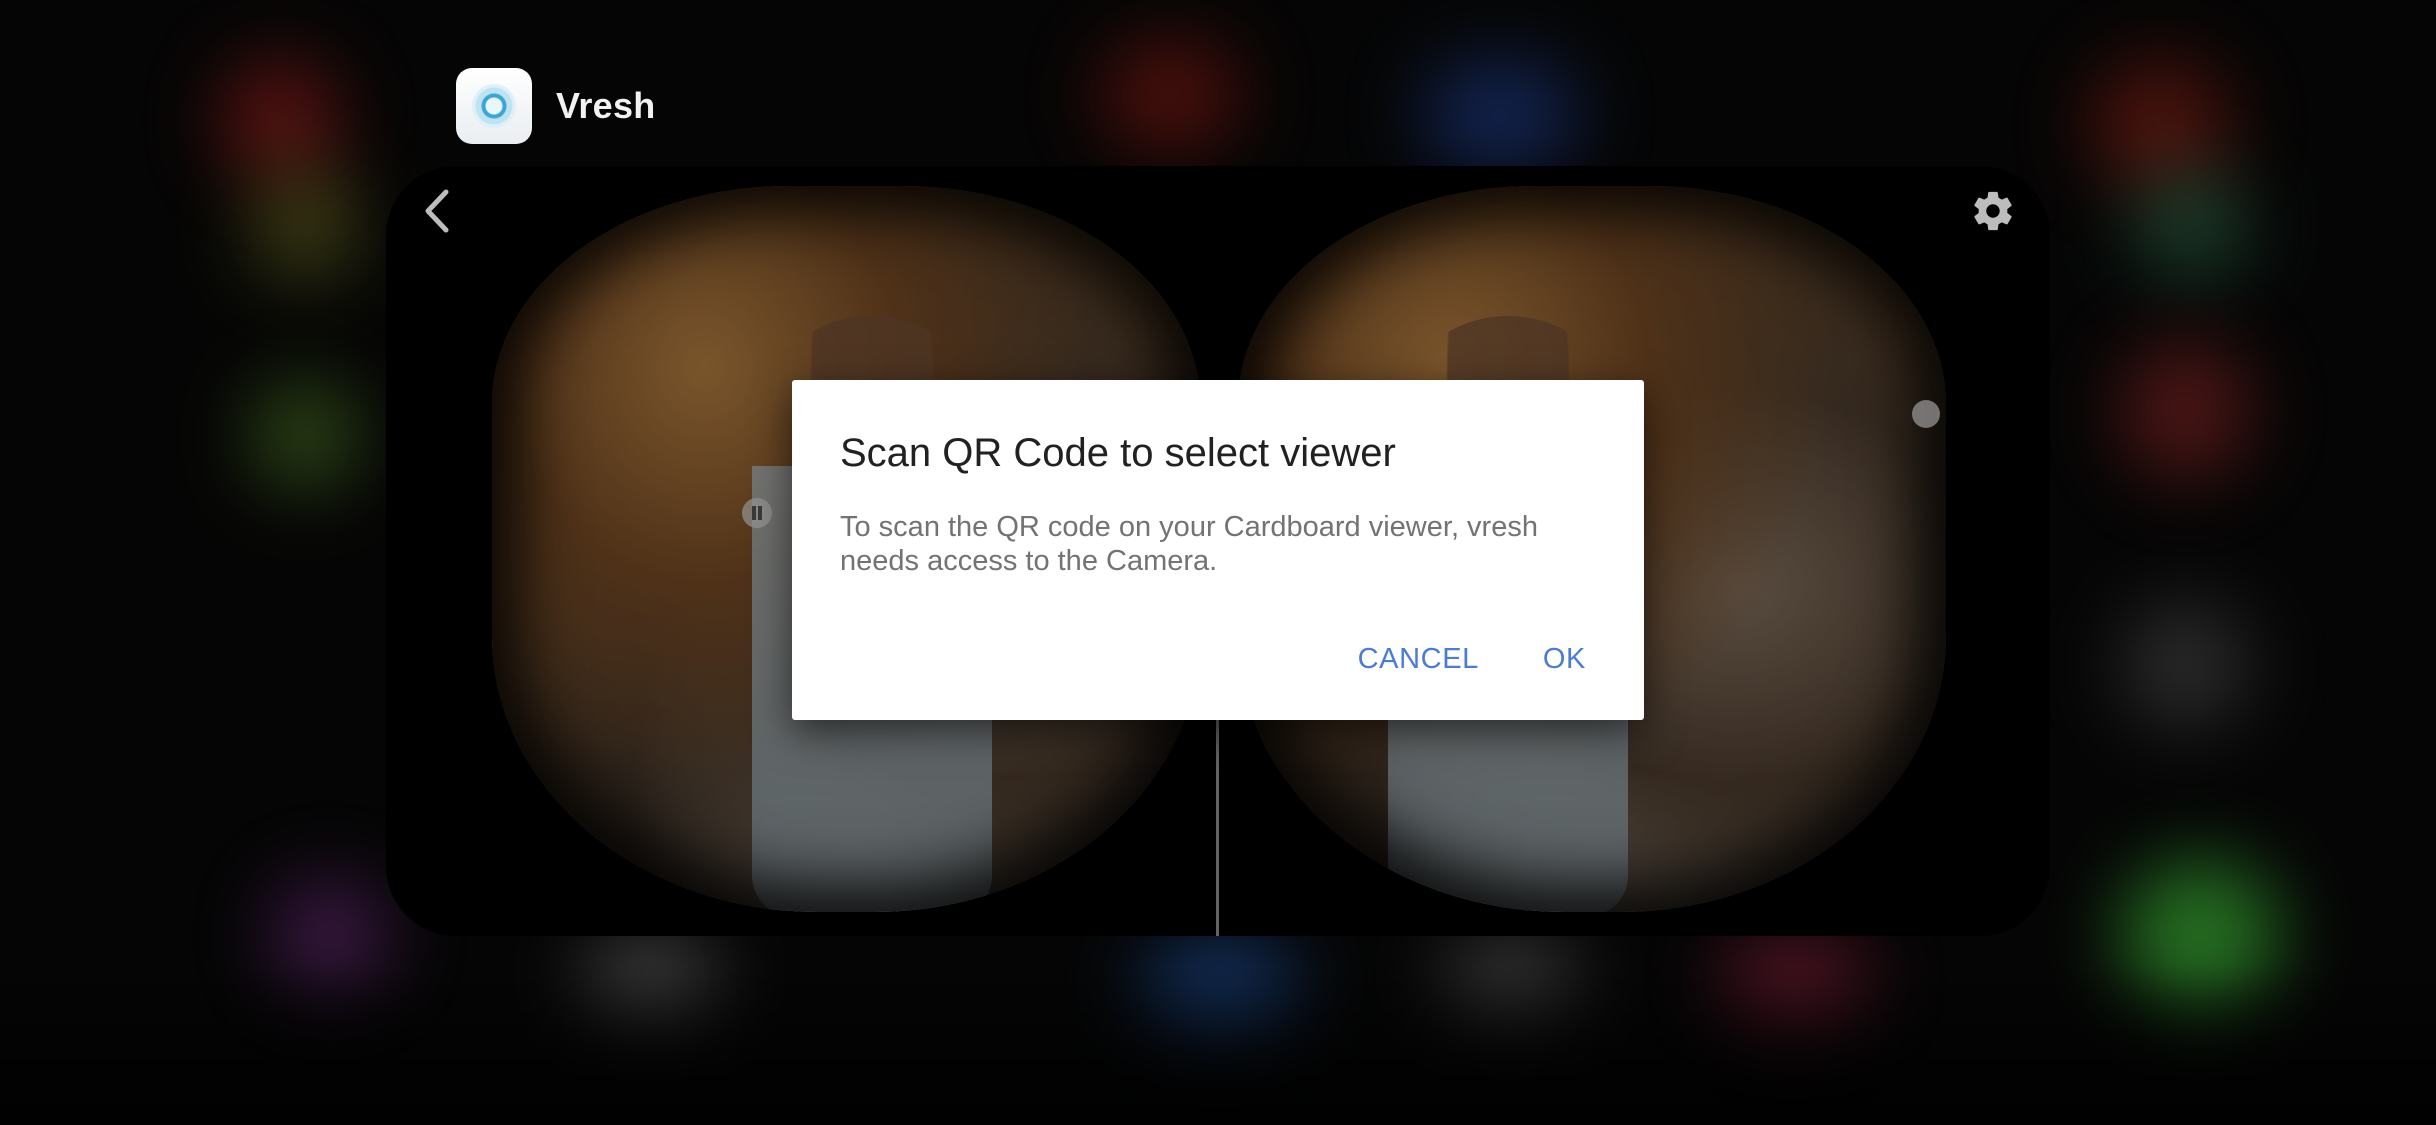 The width and height of the screenshot is (2436, 1125). I want to click on background-fade, so click(1218, 1045).